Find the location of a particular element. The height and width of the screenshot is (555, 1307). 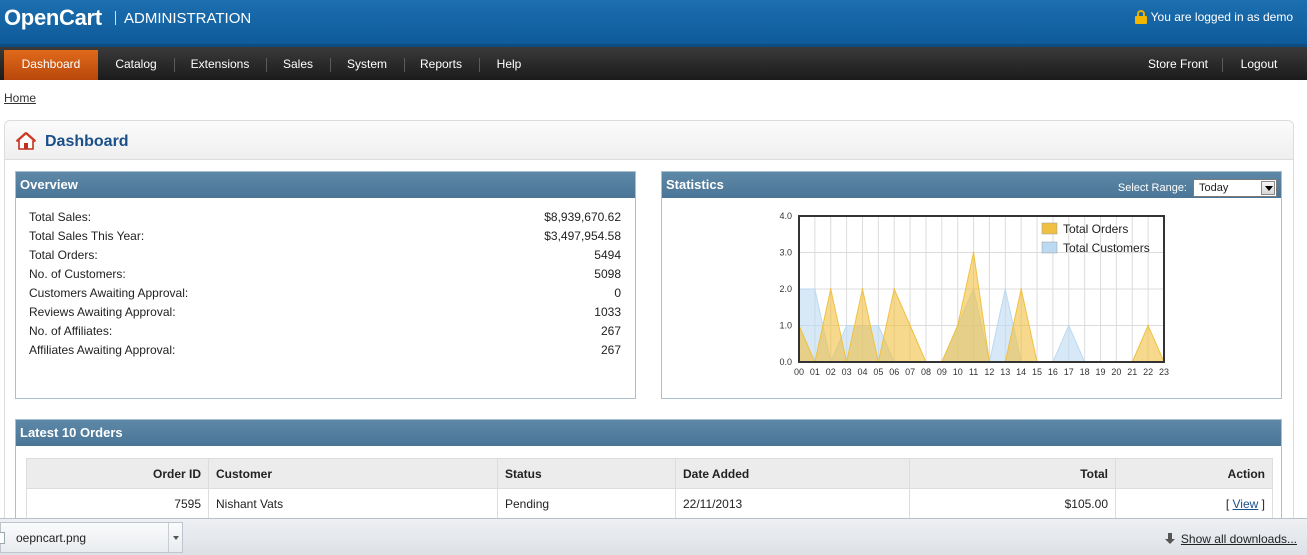

chart-x-tick-label: 16 is located at coordinates (1053, 372).